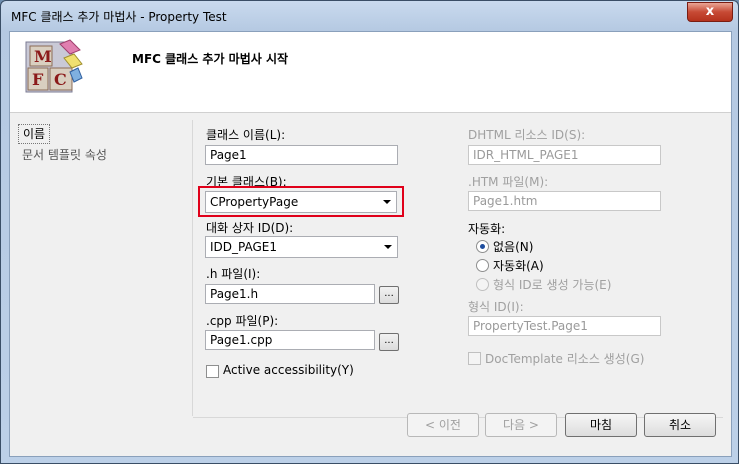 This screenshot has width=739, height=464. What do you see at coordinates (552, 285) in the screenshot?
I see `radio-createable-by-type-id-label: 형식 ID로 생성 가능(E)` at bounding box center [552, 285].